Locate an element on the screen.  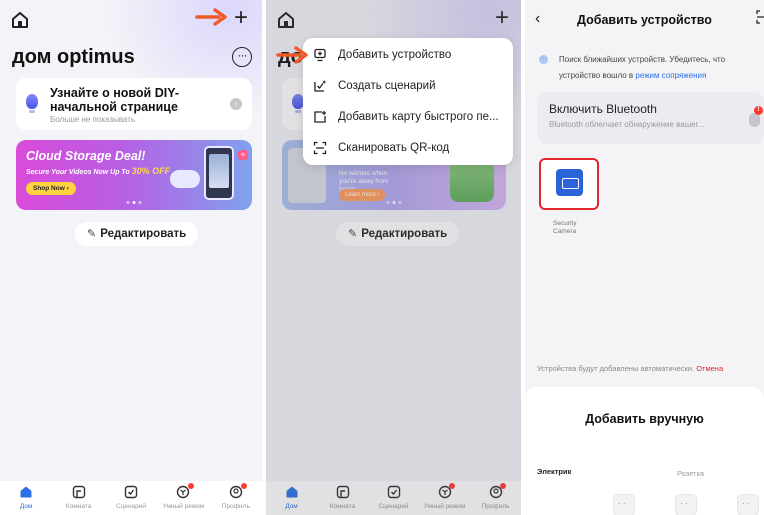
header: ‹ Добавить устройство is located at coordinates (644, 20).